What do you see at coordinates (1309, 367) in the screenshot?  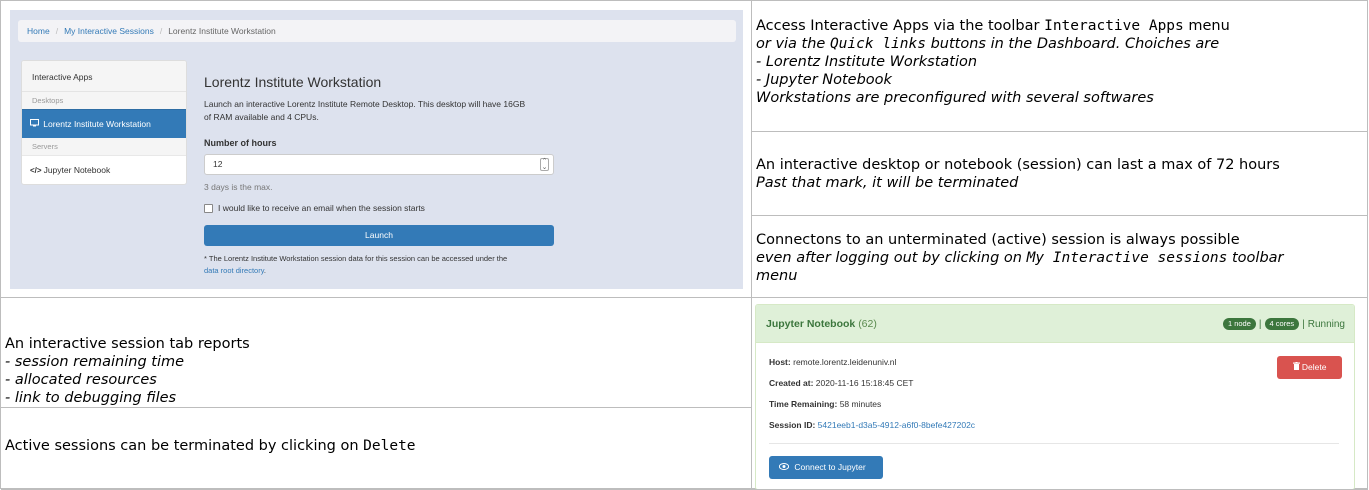 I see `delete-button: Delete` at bounding box center [1309, 367].